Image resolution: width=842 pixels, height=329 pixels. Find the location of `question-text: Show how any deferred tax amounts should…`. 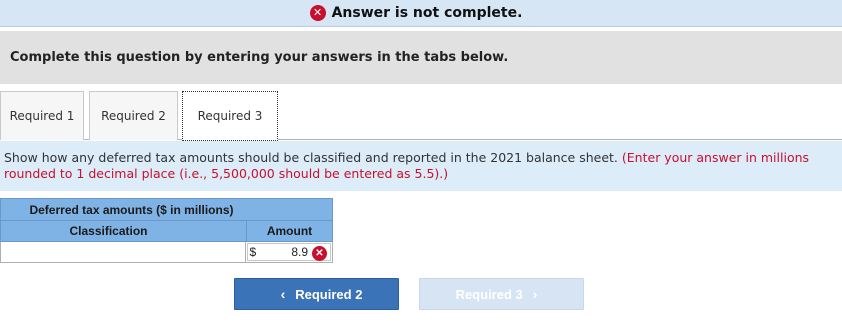

question-text: Show how any deferred tax amounts should… is located at coordinates (311, 157).